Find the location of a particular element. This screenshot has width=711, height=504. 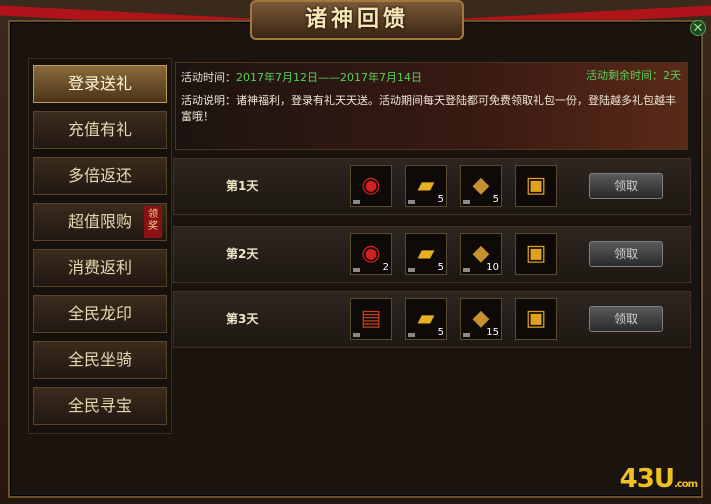

reward-slot: ◆ 5 is located at coordinates (481, 186).